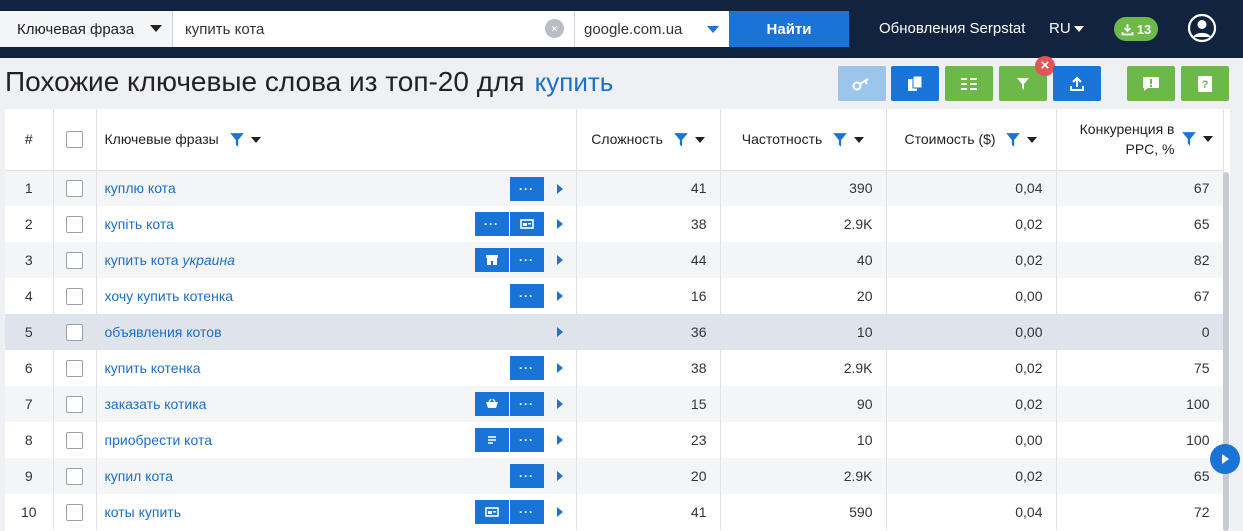 This screenshot has width=1243, height=531. I want to click on cart-icon, so click(491, 404).